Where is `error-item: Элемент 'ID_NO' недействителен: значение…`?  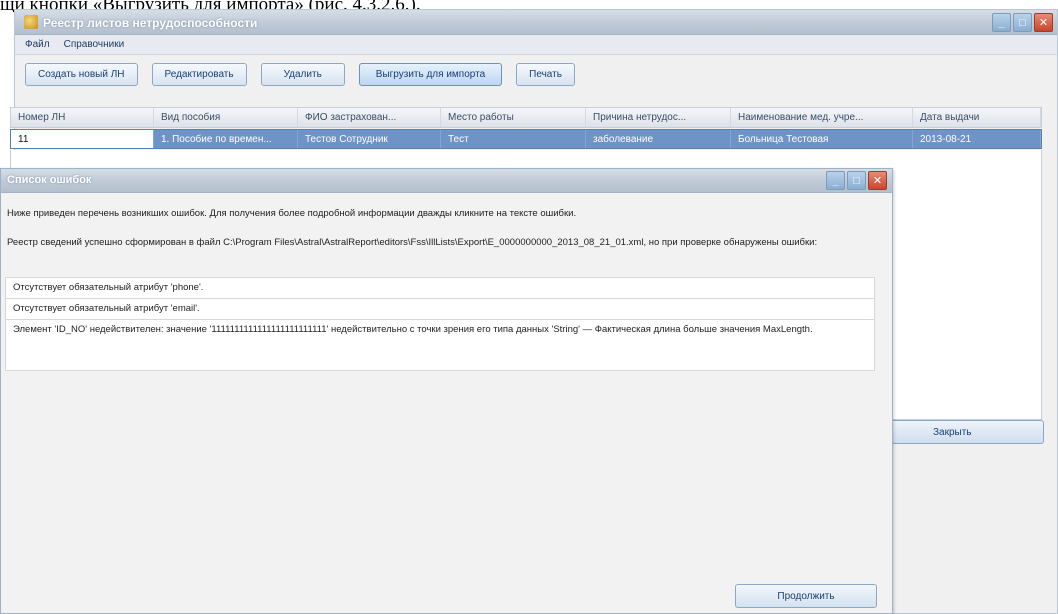
error-item: Элемент 'ID_NO' недействителен: значение… is located at coordinates (440, 345).